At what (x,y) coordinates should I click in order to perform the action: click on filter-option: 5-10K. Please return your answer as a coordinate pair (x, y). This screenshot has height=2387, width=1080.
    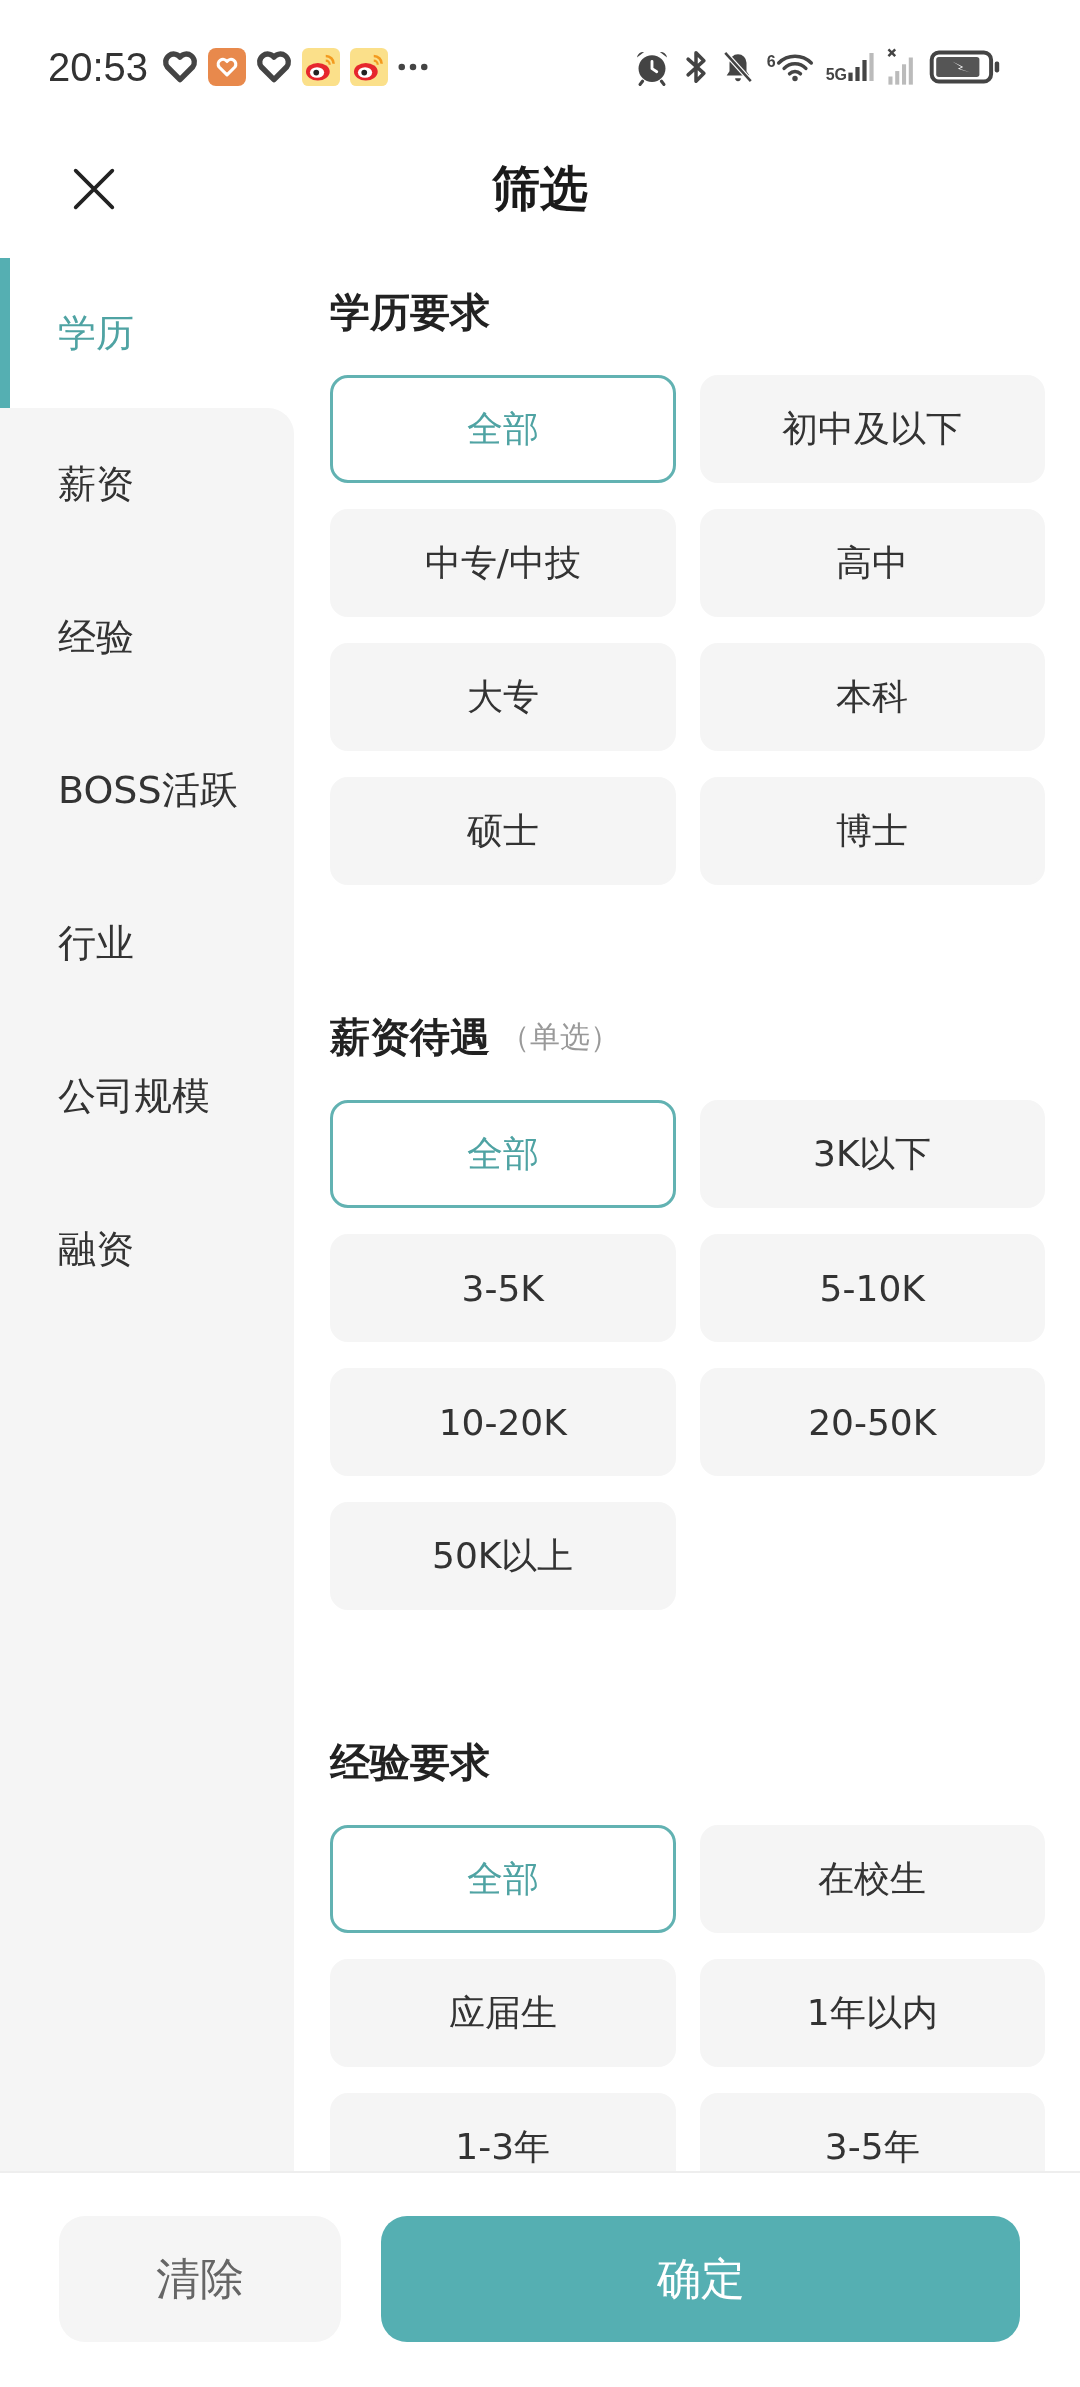
    Looking at the image, I should click on (872, 1288).